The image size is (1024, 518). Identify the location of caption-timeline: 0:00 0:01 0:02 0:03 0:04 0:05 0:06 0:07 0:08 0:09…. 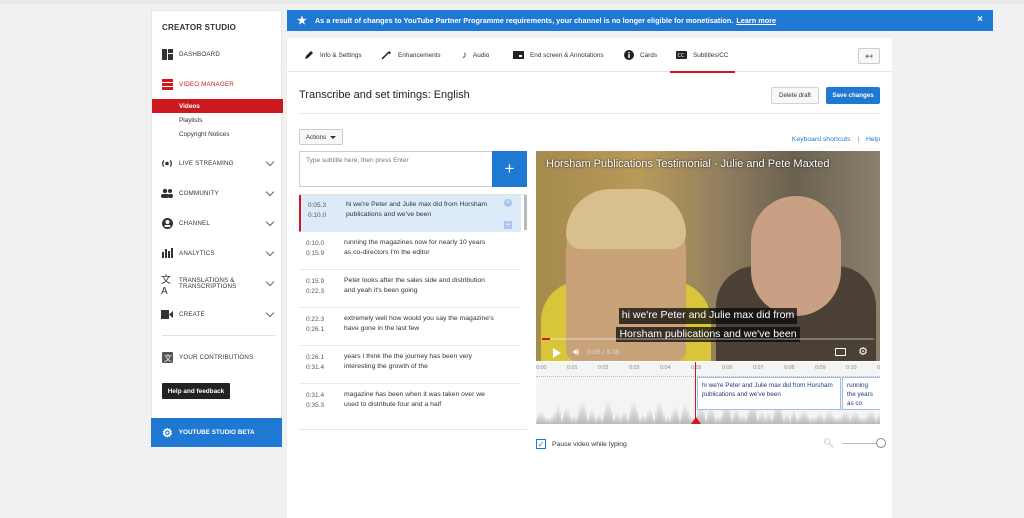
(708, 393).